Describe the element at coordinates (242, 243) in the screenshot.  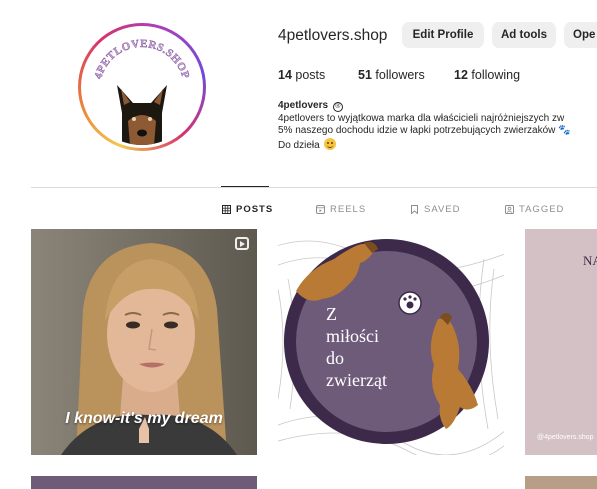
I see `reel-icon` at that location.